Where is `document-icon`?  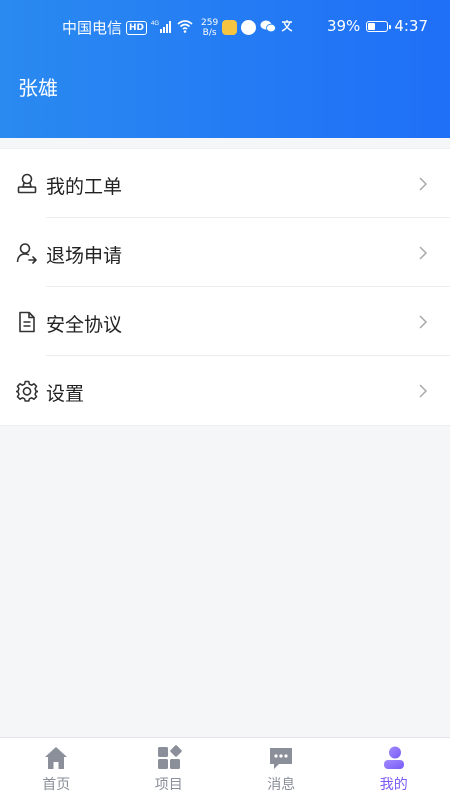 document-icon is located at coordinates (27, 322).